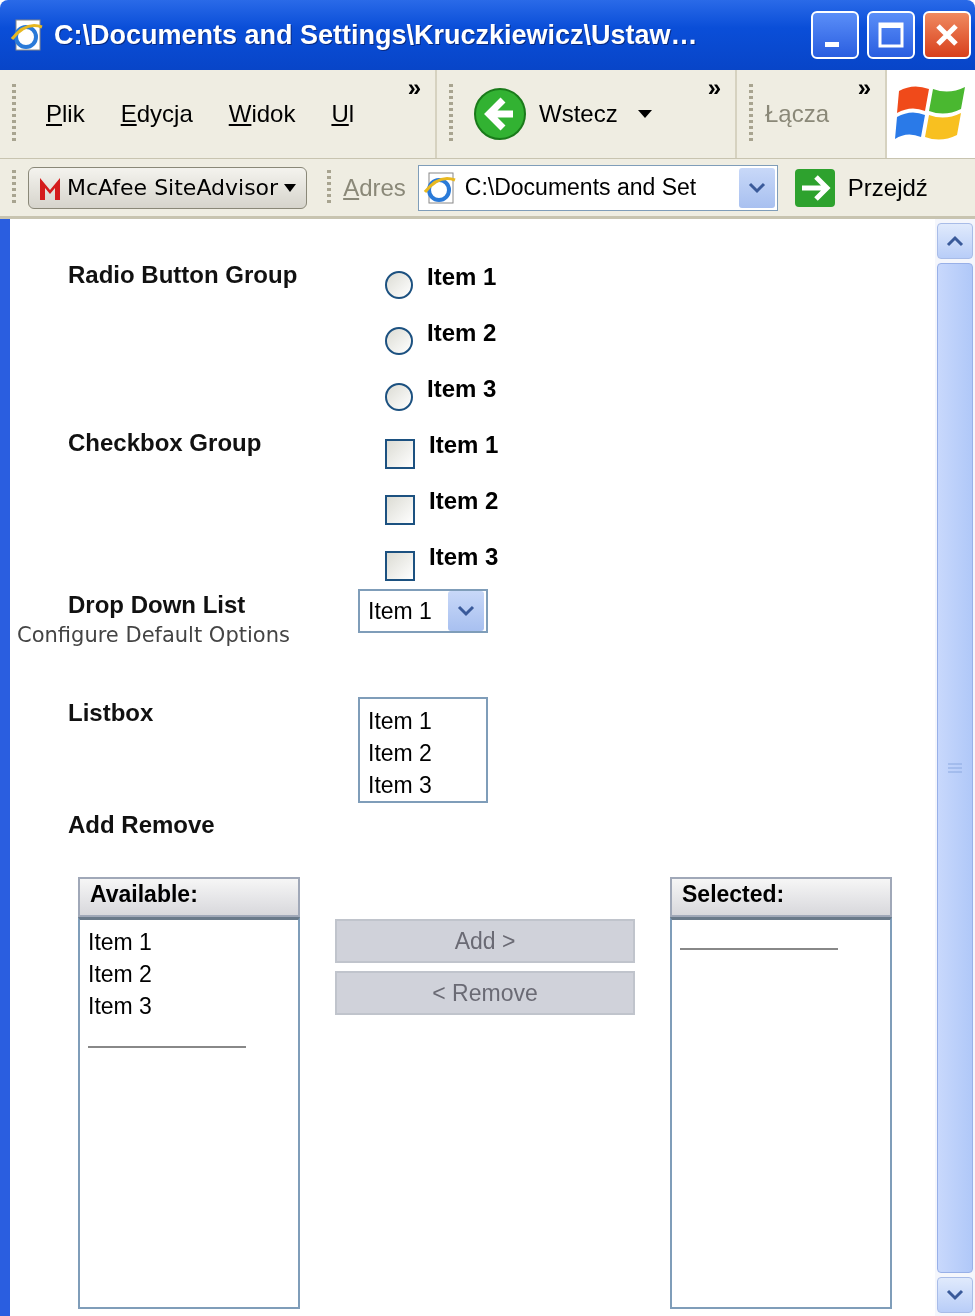  What do you see at coordinates (183, 275) in the screenshot?
I see `group-label: Radio Button Group` at bounding box center [183, 275].